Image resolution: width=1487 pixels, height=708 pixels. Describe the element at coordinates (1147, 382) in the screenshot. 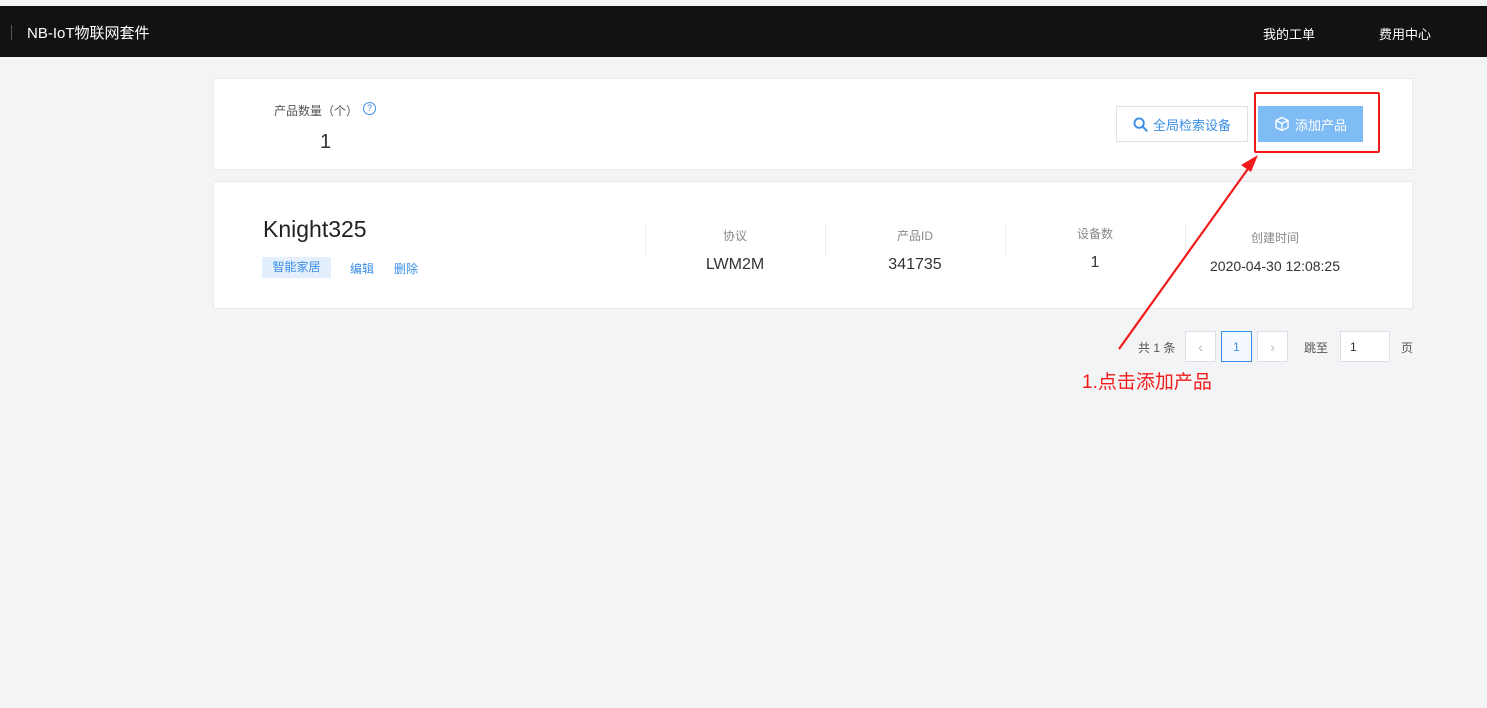

I see `annotation-text: 1.点击添加产品` at that location.